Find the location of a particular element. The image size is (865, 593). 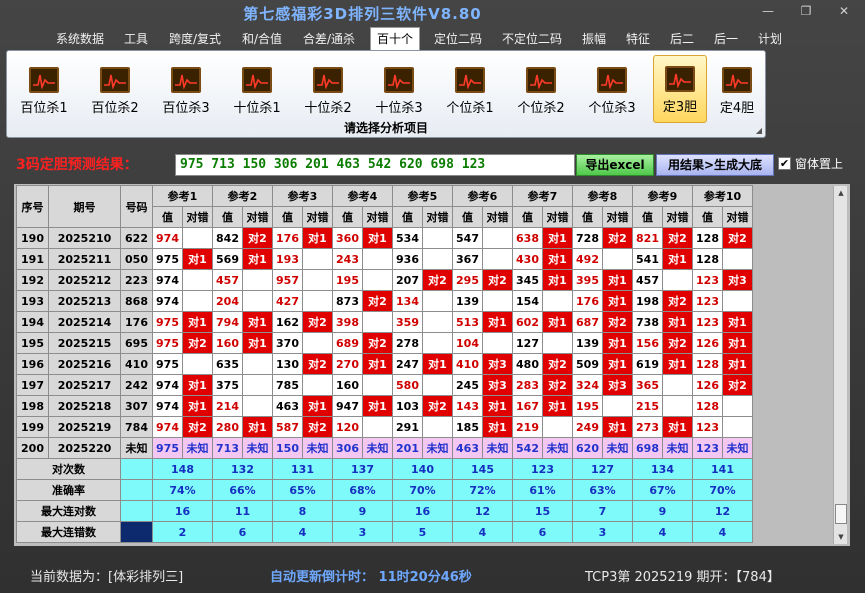

cell-value: 126 is located at coordinates (707, 385).